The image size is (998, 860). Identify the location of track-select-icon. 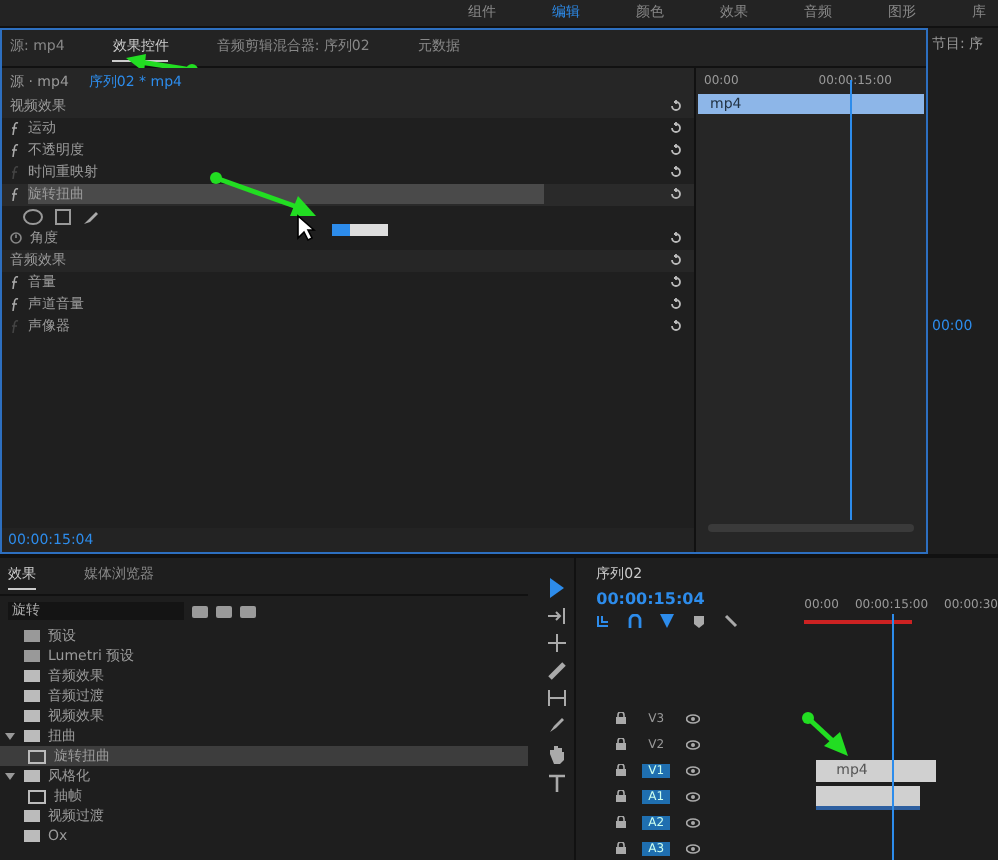
(556, 616).